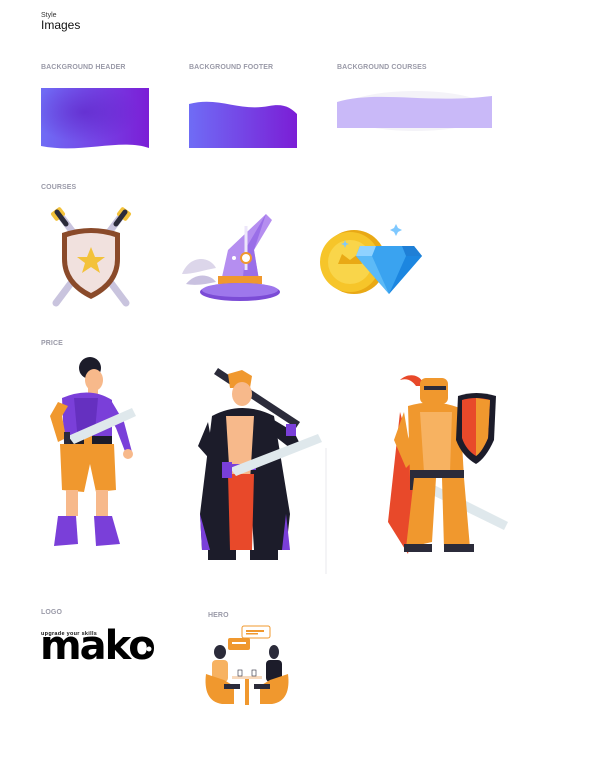  What do you see at coordinates (98, 646) in the screenshot?
I see `logo-wordmark: mako` at bounding box center [98, 646].